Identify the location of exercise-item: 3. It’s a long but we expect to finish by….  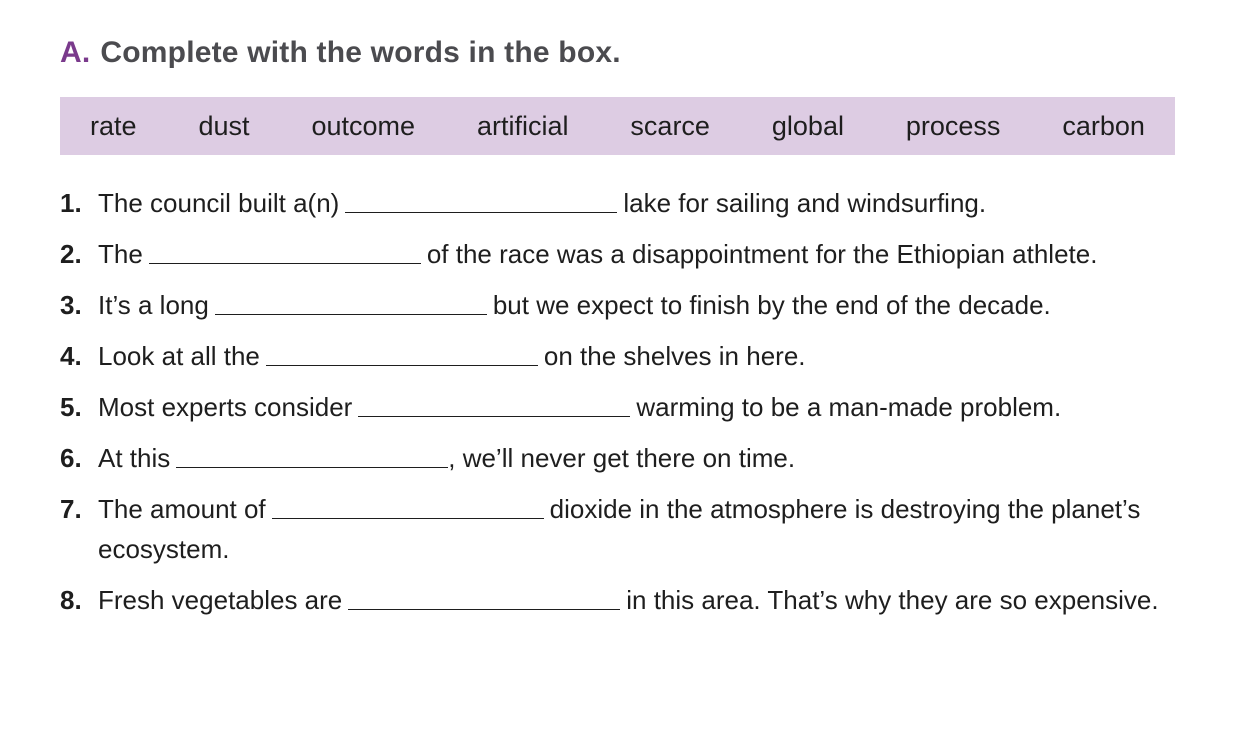
(630, 305).